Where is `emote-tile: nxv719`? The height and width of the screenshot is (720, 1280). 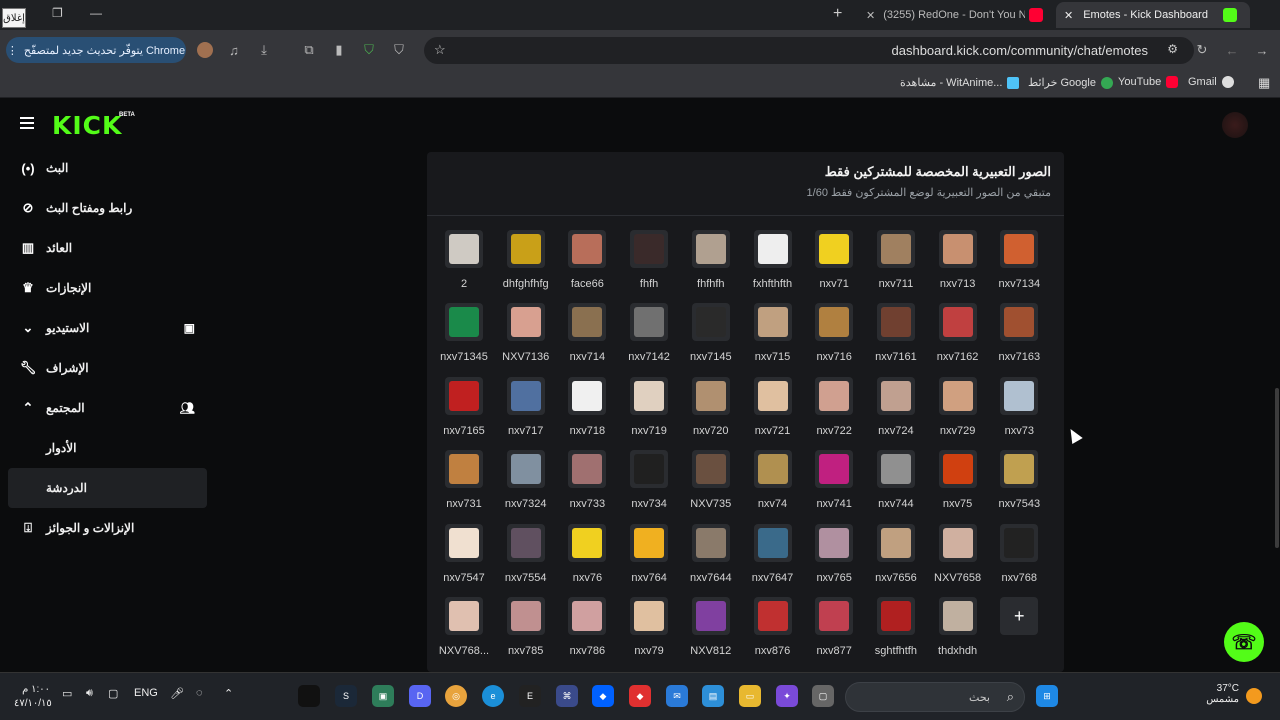 emote-tile: nxv719 is located at coordinates (654, 411).